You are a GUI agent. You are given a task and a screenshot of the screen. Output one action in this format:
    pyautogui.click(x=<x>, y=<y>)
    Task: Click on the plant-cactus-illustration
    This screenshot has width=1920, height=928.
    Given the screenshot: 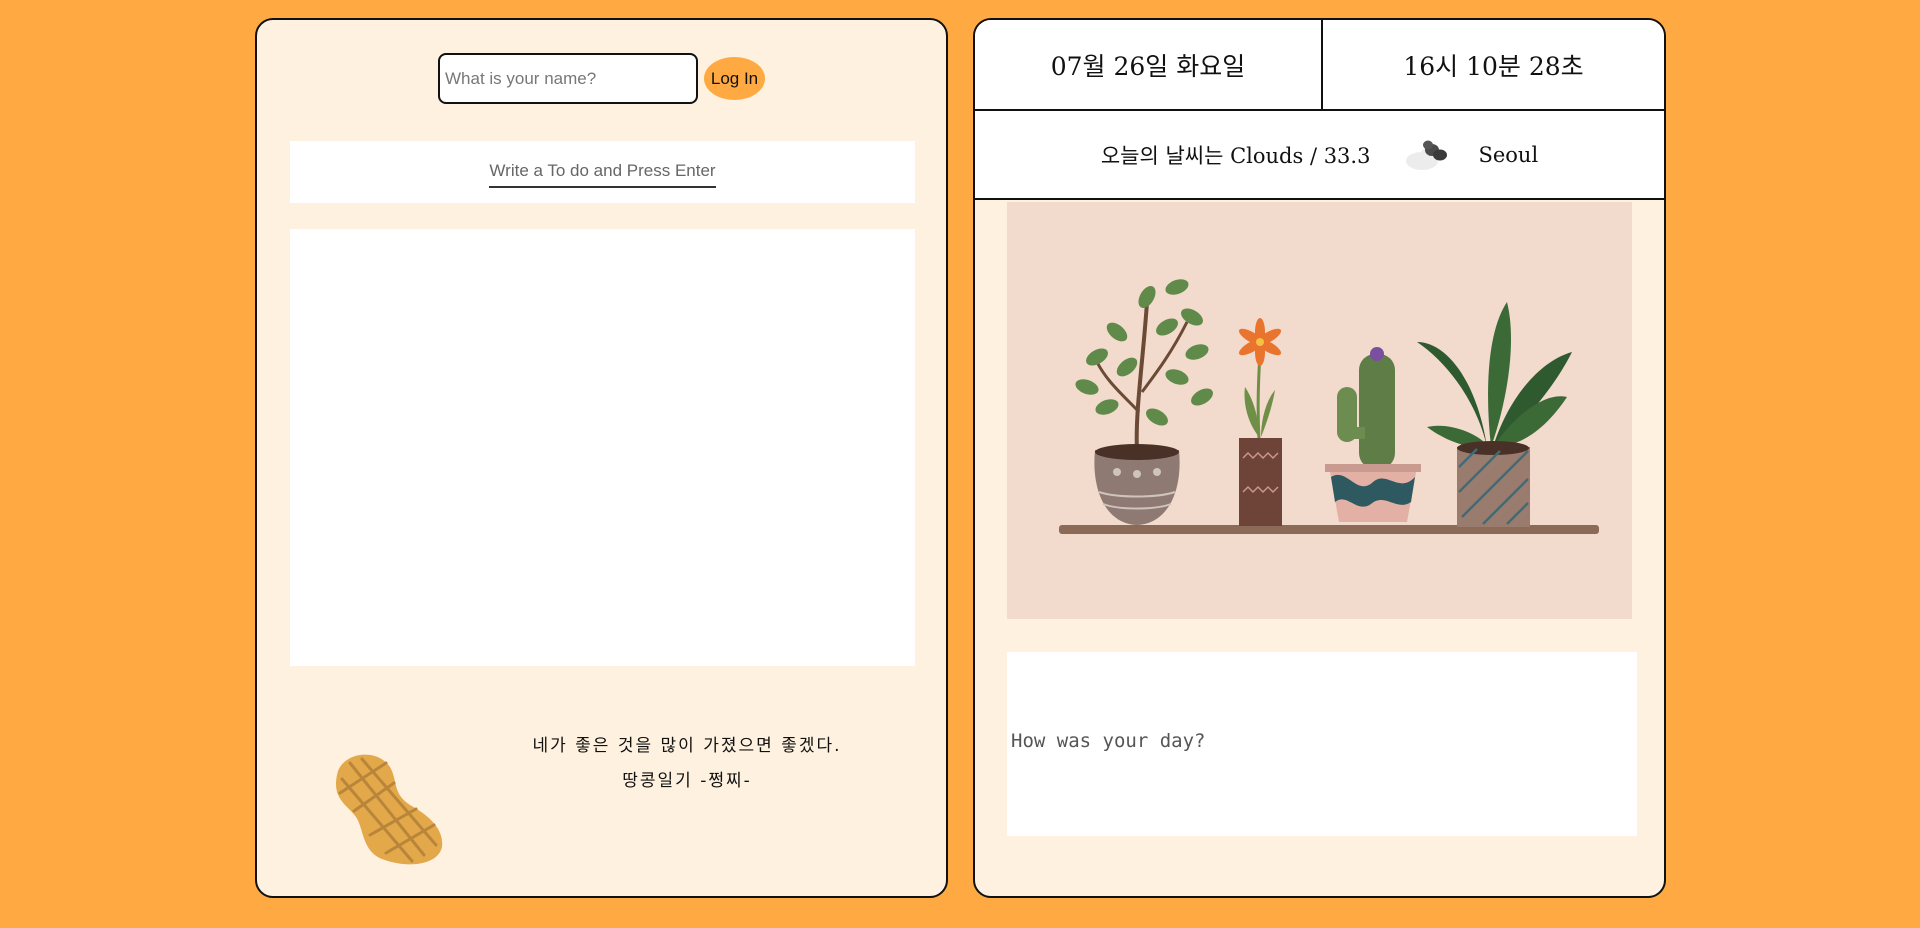 What is the action you would take?
    pyautogui.click(x=1373, y=434)
    